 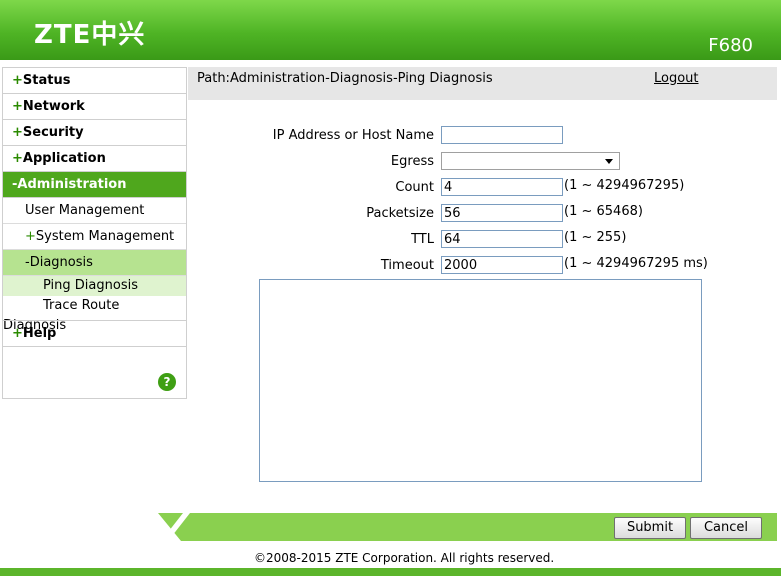 I want to click on submenu-label: User Management, so click(x=85, y=210).